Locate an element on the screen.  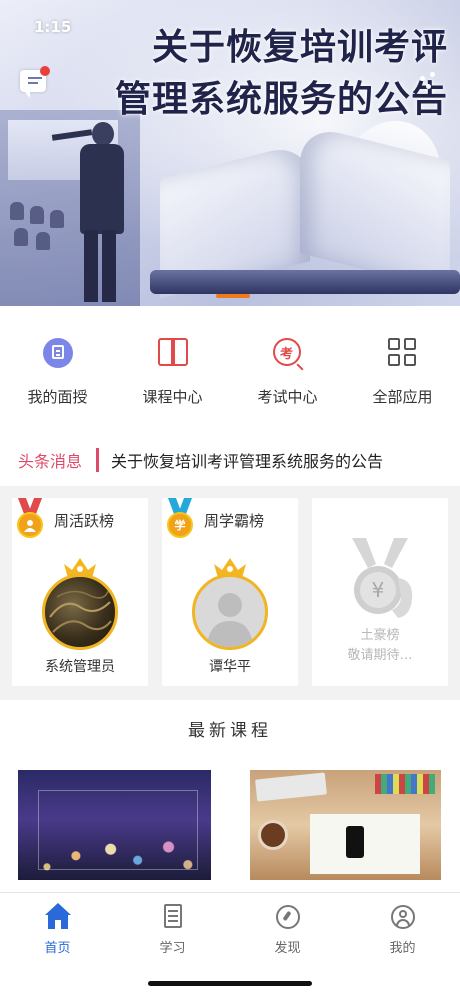
tab-label: 发现 is located at coordinates (287, 948).